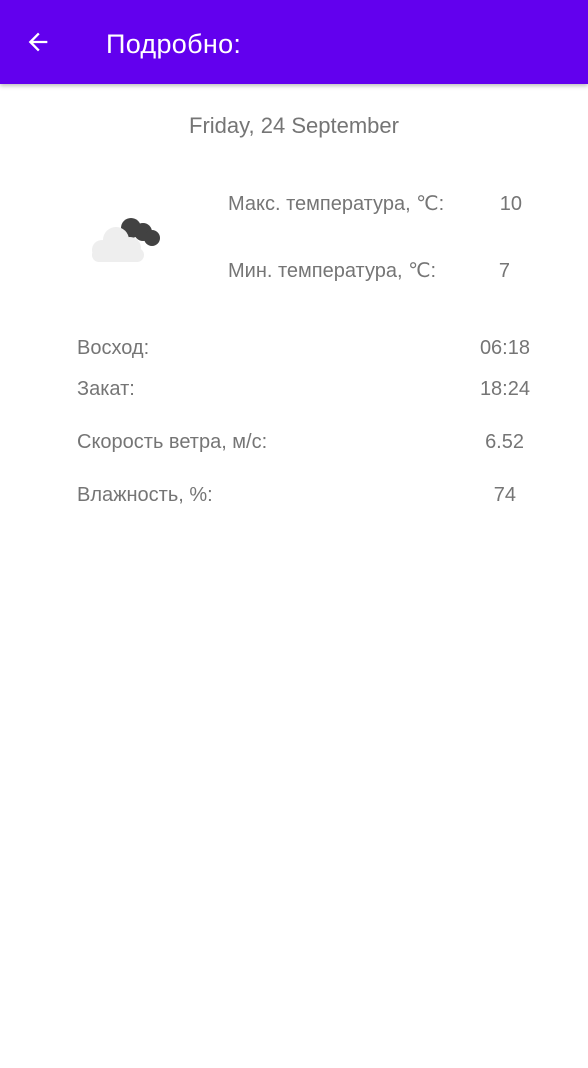 This screenshot has width=588, height=1068. What do you see at coordinates (174, 44) in the screenshot?
I see `page-title: Подробно:` at bounding box center [174, 44].